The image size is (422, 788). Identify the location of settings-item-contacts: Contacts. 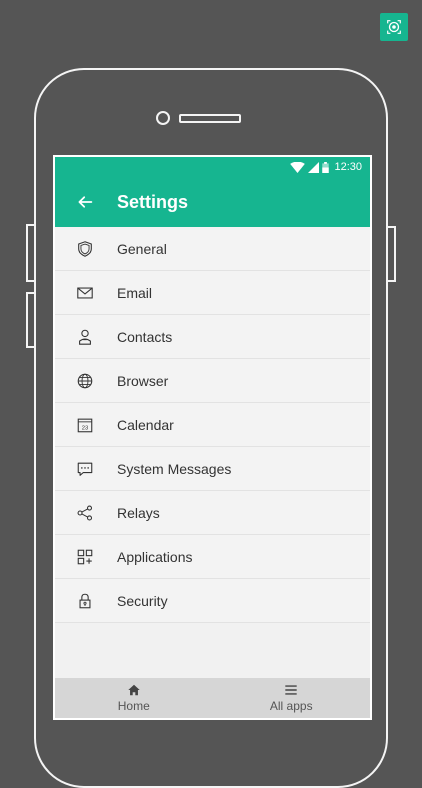
(212, 337).